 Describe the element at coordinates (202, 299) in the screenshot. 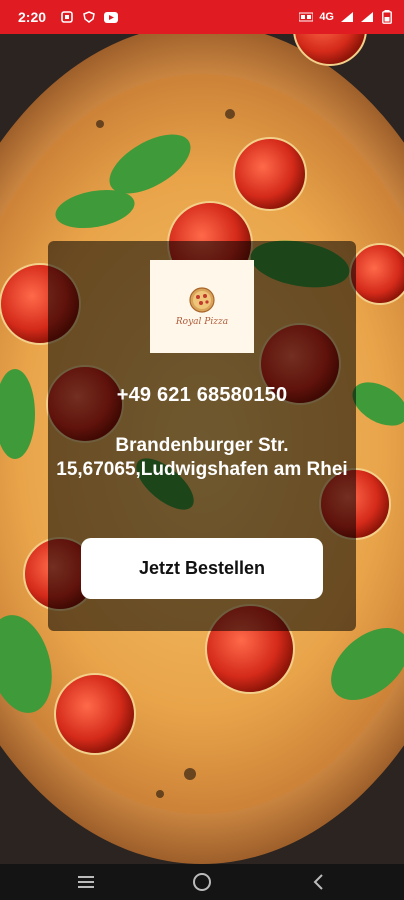

I see `pizza-logo-icon` at that location.